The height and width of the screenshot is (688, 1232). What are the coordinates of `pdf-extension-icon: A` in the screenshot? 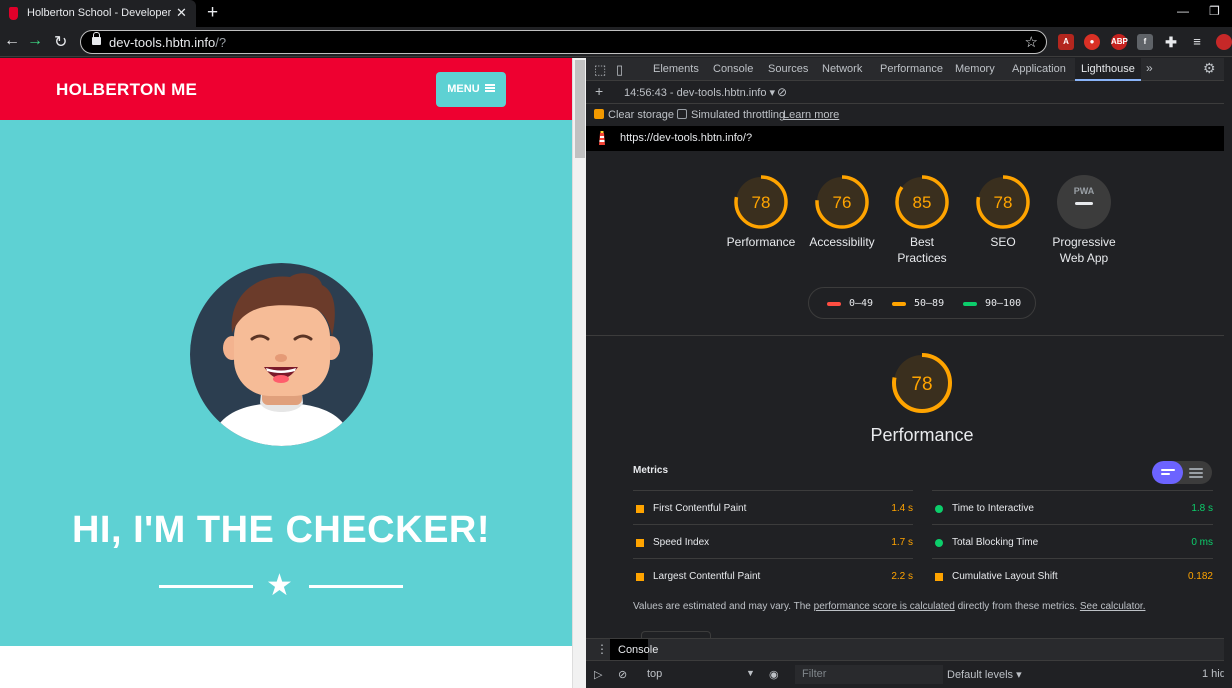 It's located at (1066, 42).